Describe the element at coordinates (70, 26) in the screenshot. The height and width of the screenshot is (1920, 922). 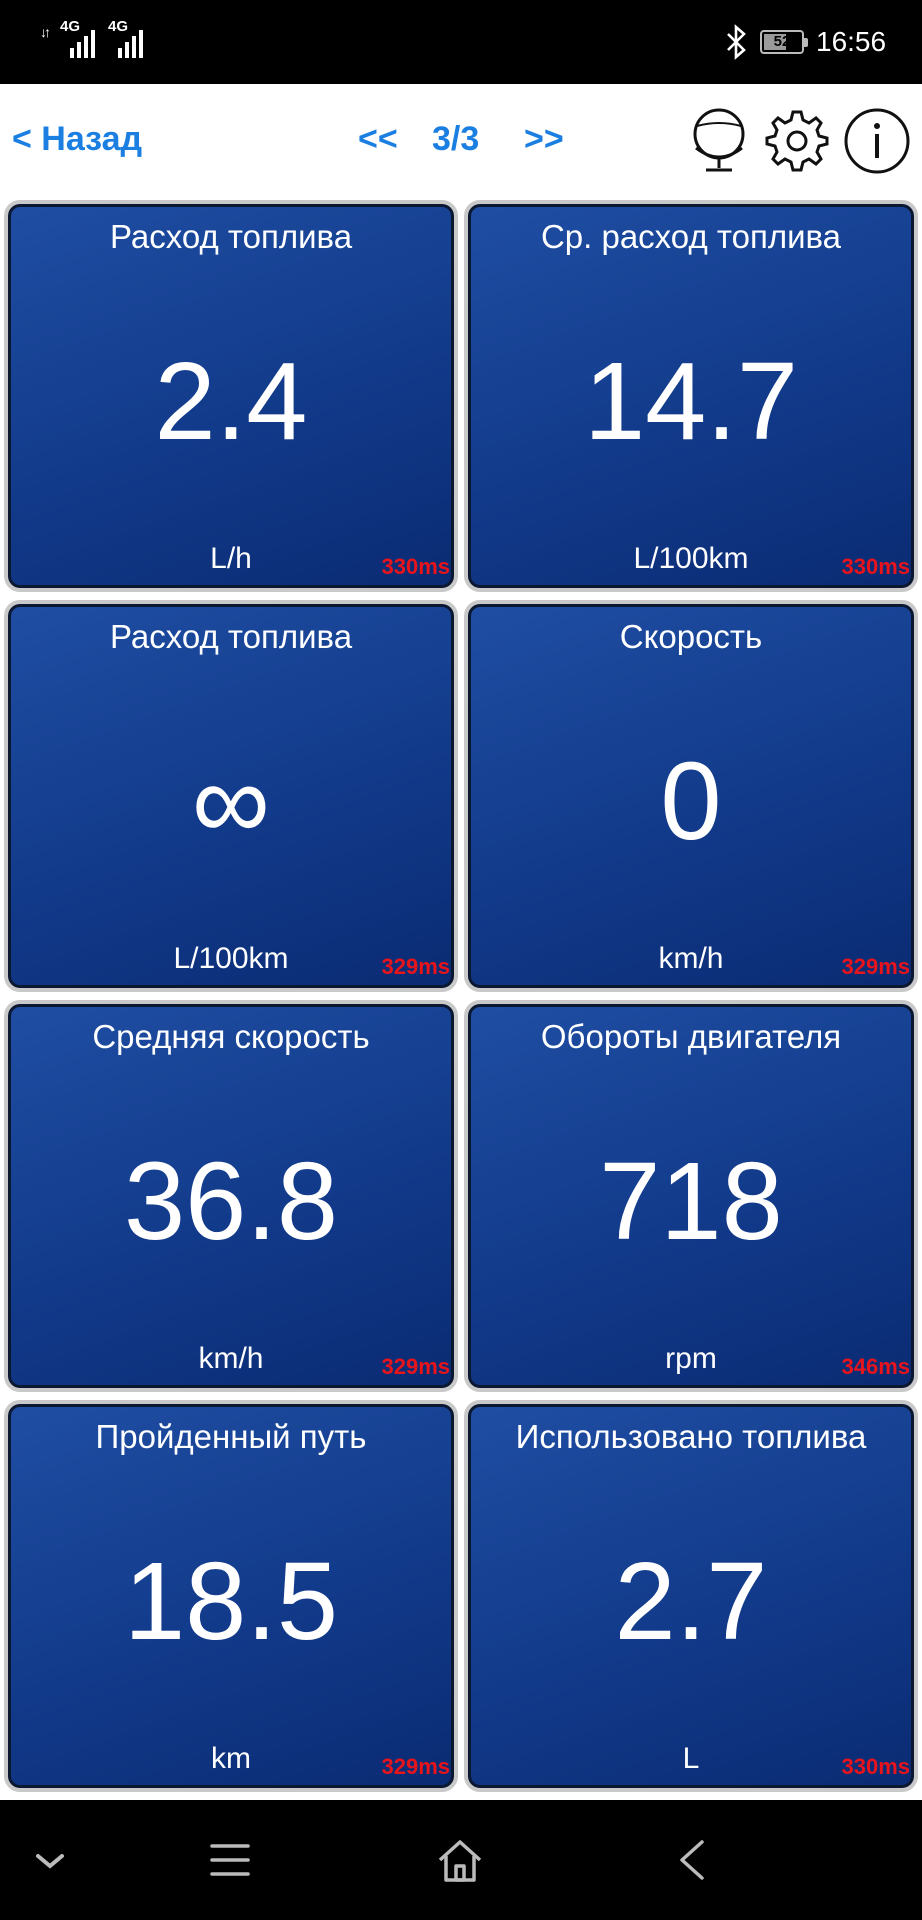
I see `network-type-1: 4G` at that location.